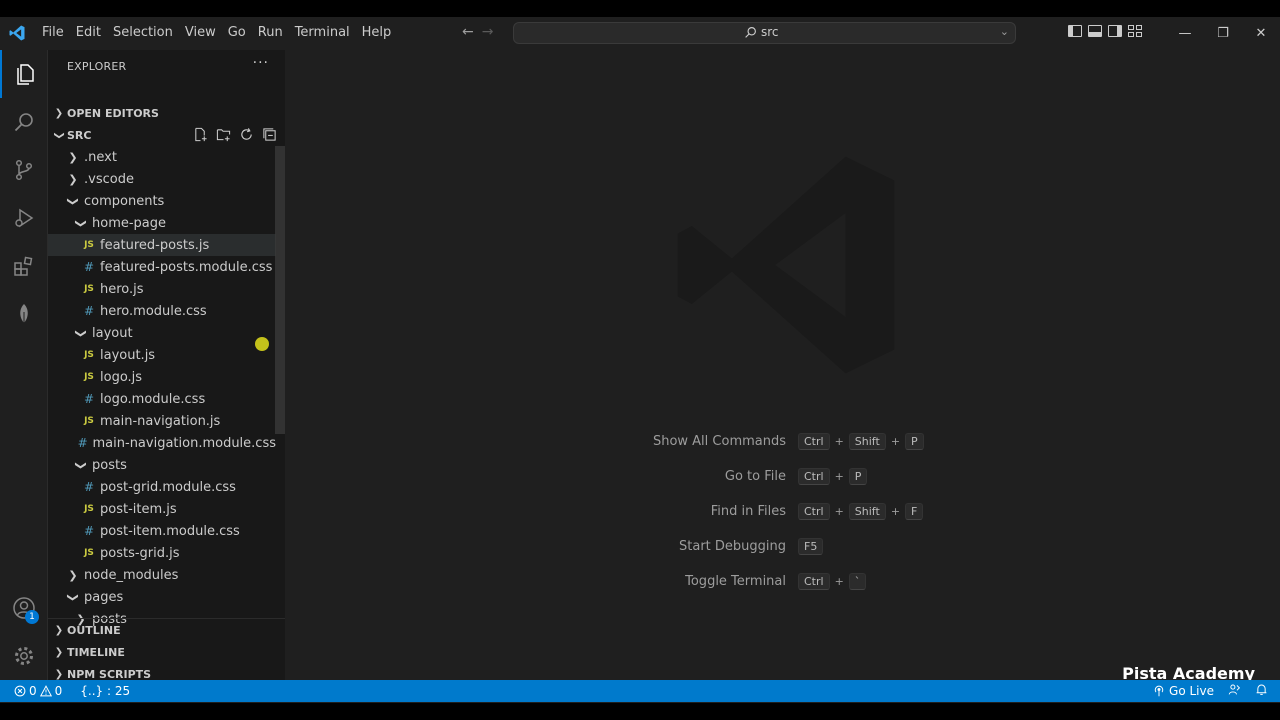  Describe the element at coordinates (750, 32) in the screenshot. I see `search-icon` at that location.